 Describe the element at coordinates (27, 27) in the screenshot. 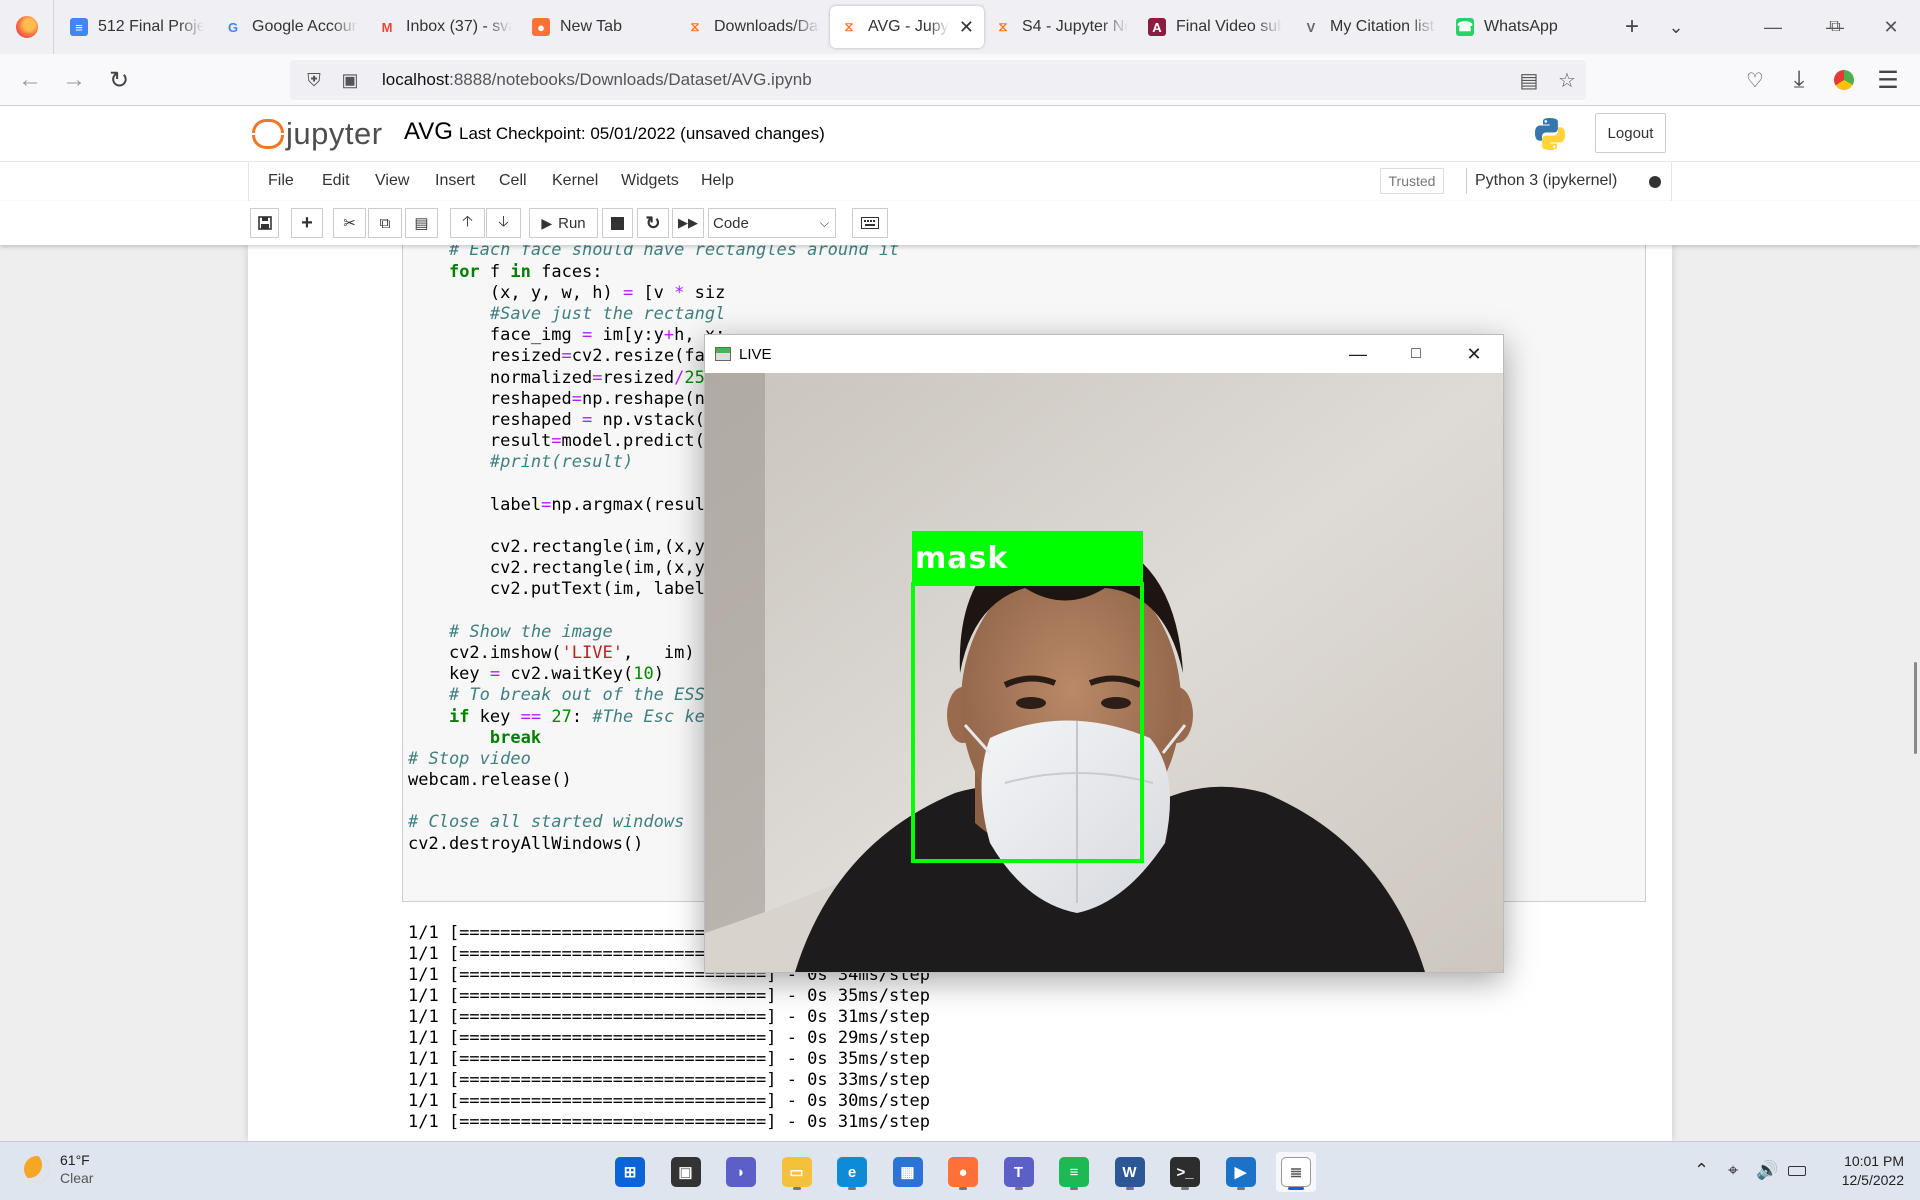

I see `firefox-menu-icon` at that location.